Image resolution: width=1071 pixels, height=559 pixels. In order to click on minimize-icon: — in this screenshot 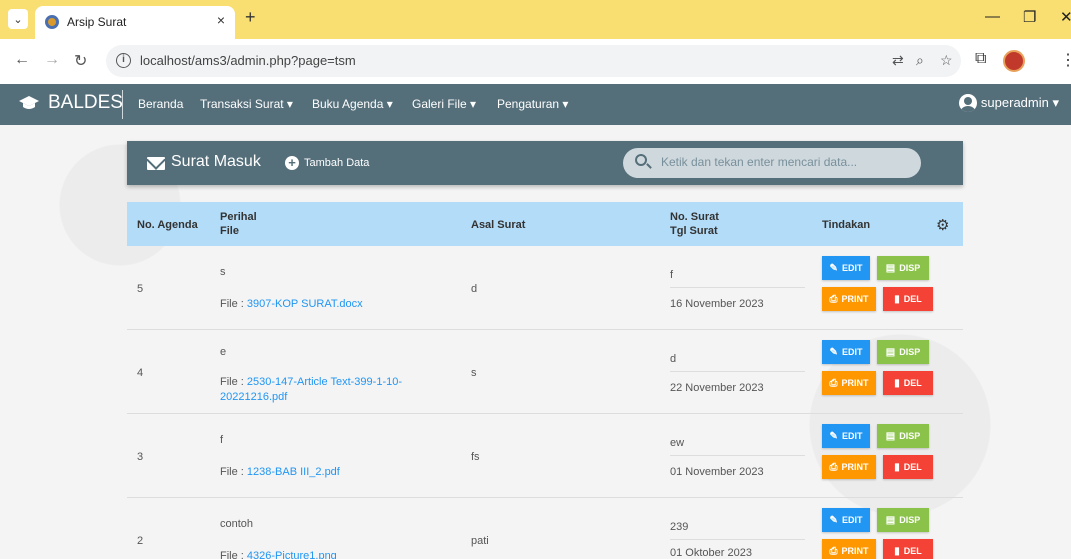, I will do `click(992, 16)`.